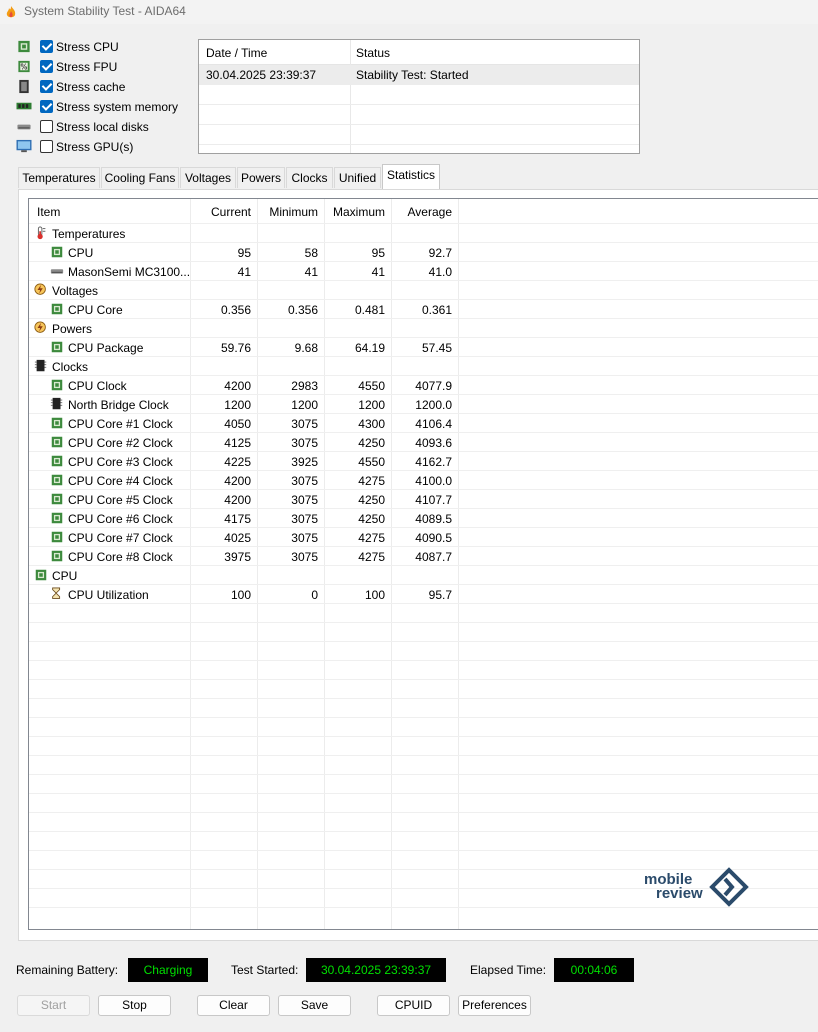 Image resolution: width=818 pixels, height=1032 pixels. Describe the element at coordinates (373, 53) in the screenshot. I see `log-header-status: Status` at that location.